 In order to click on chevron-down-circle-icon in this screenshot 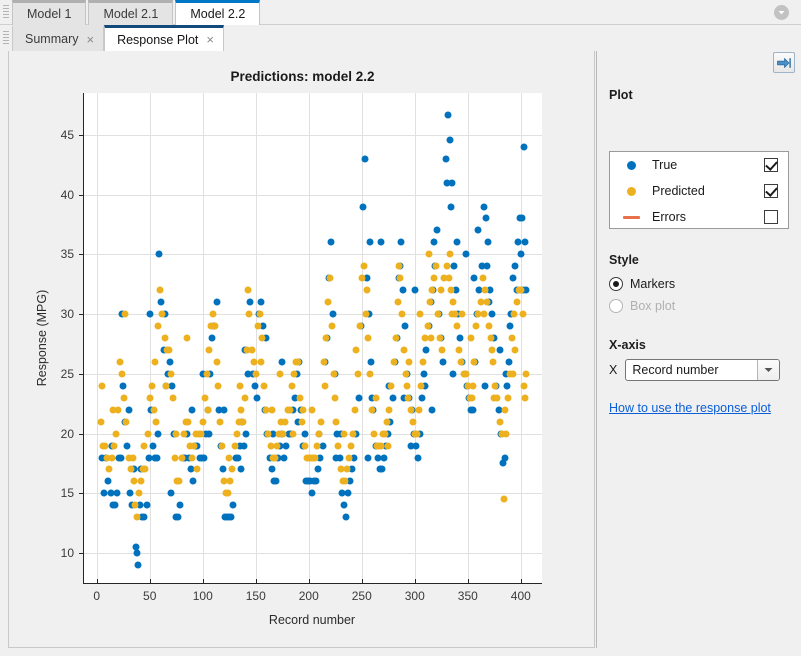, I will do `click(781, 12)`.